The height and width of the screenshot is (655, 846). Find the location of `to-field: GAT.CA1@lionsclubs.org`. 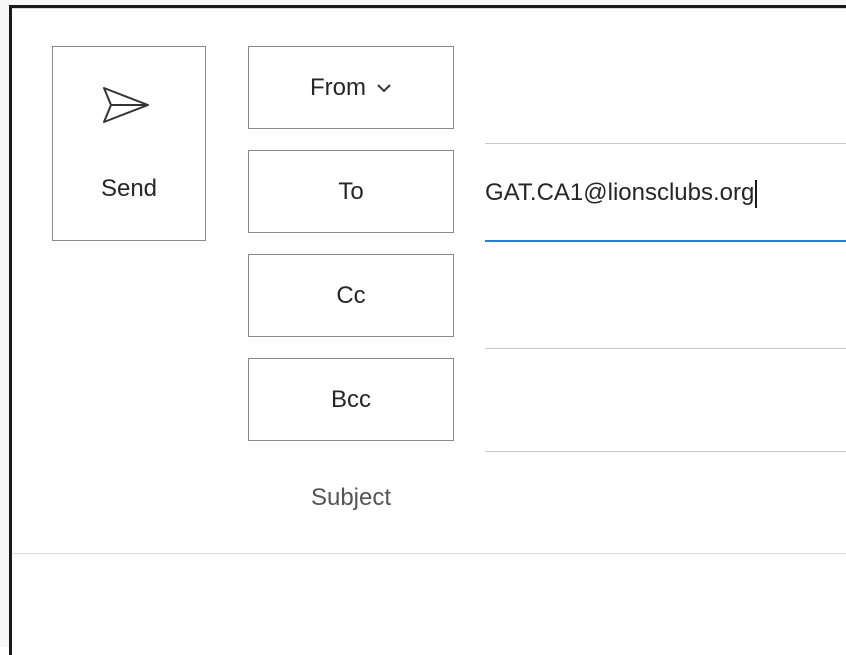

to-field: GAT.CA1@lionsclubs.org is located at coordinates (665, 193).